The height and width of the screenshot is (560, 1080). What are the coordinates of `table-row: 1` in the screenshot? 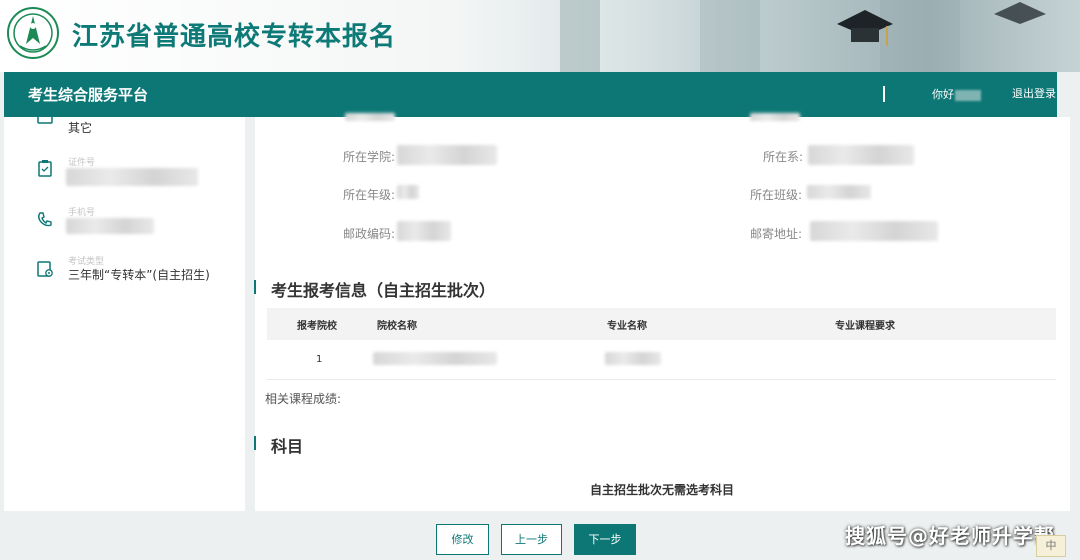 It's located at (661, 360).